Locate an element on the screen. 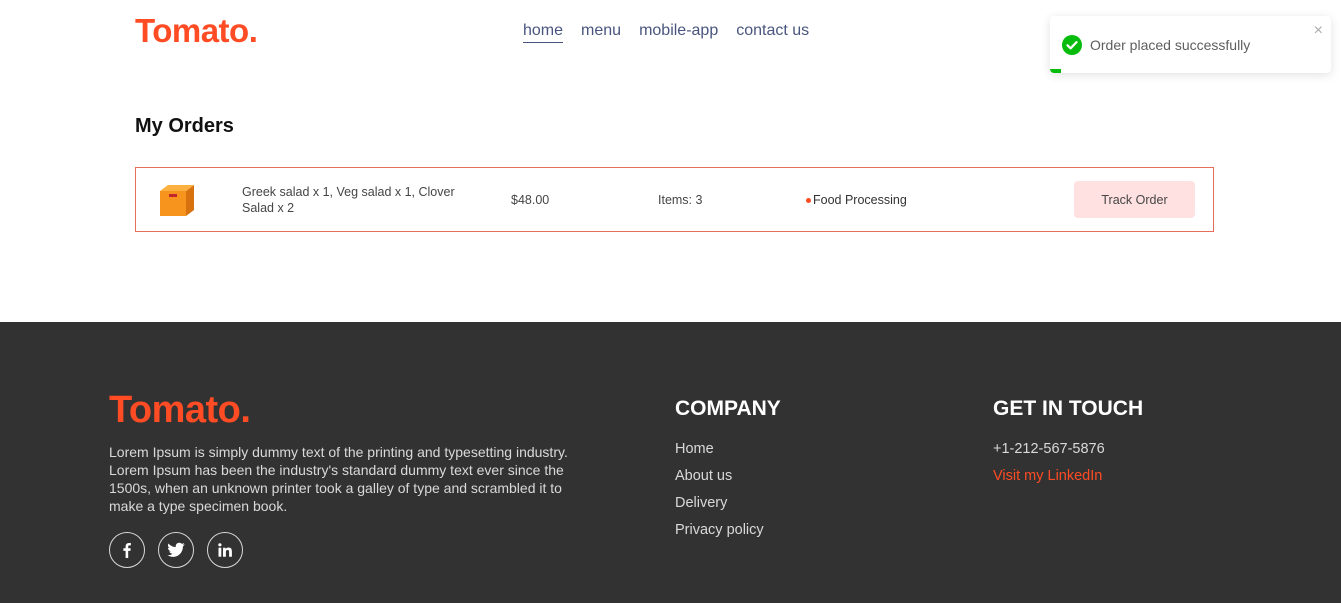 The height and width of the screenshot is (603, 1341). page-title: My Orders is located at coordinates (184, 126).